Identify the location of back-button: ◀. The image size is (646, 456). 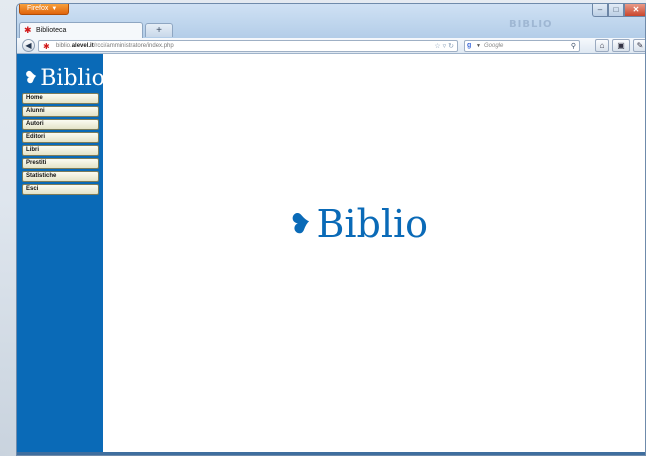
(28, 45).